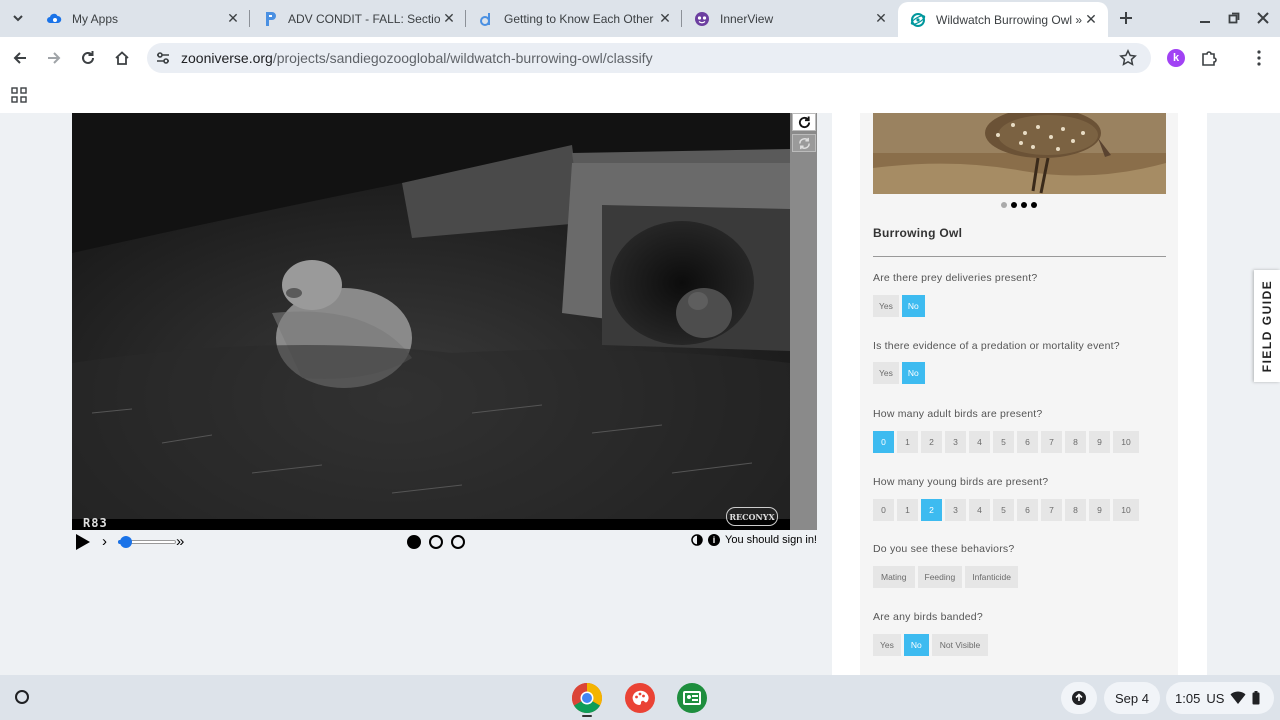  I want to click on double-chevron-right-icon: », so click(180, 541).